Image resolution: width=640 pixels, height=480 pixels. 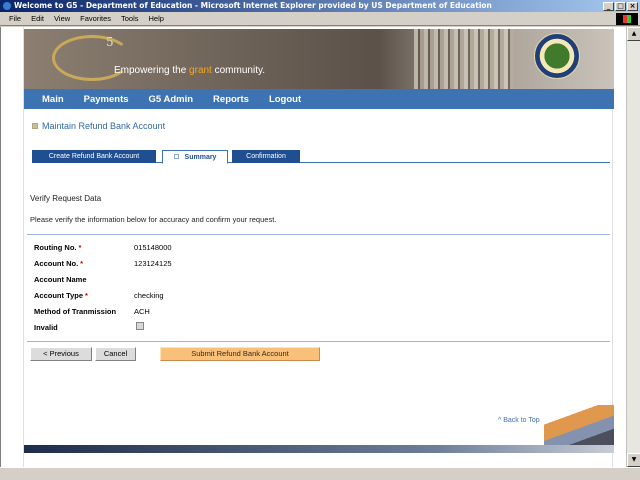 I want to click on department-seal-icon, so click(x=557, y=56).